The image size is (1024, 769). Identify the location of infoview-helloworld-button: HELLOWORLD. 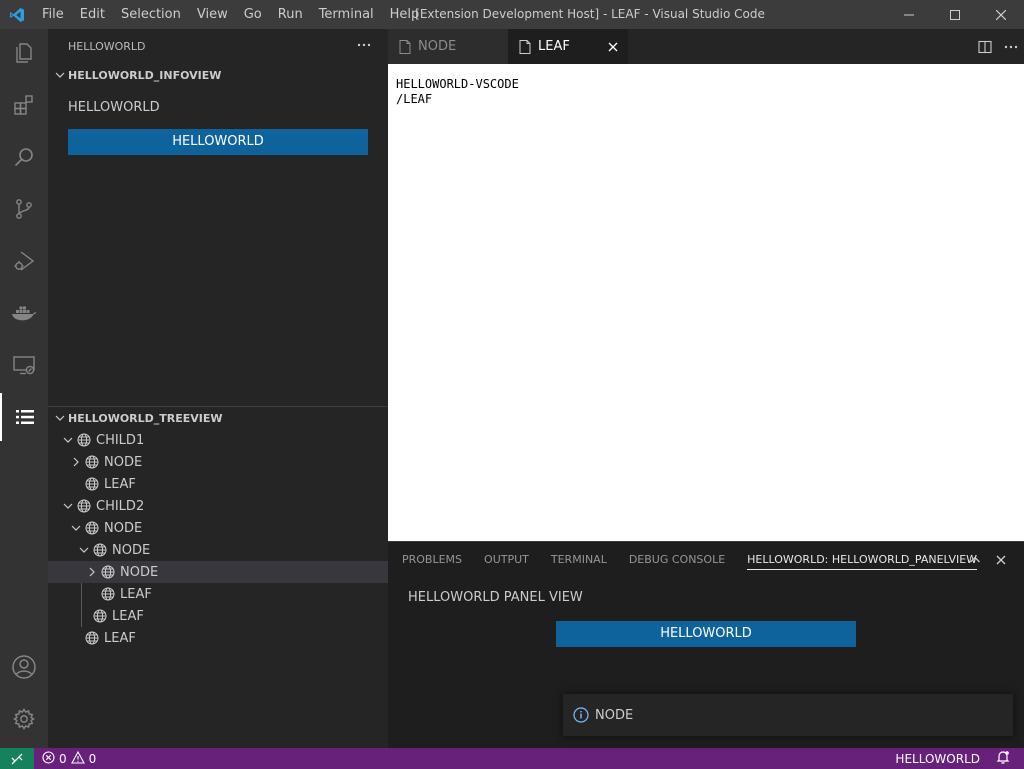
(218, 142).